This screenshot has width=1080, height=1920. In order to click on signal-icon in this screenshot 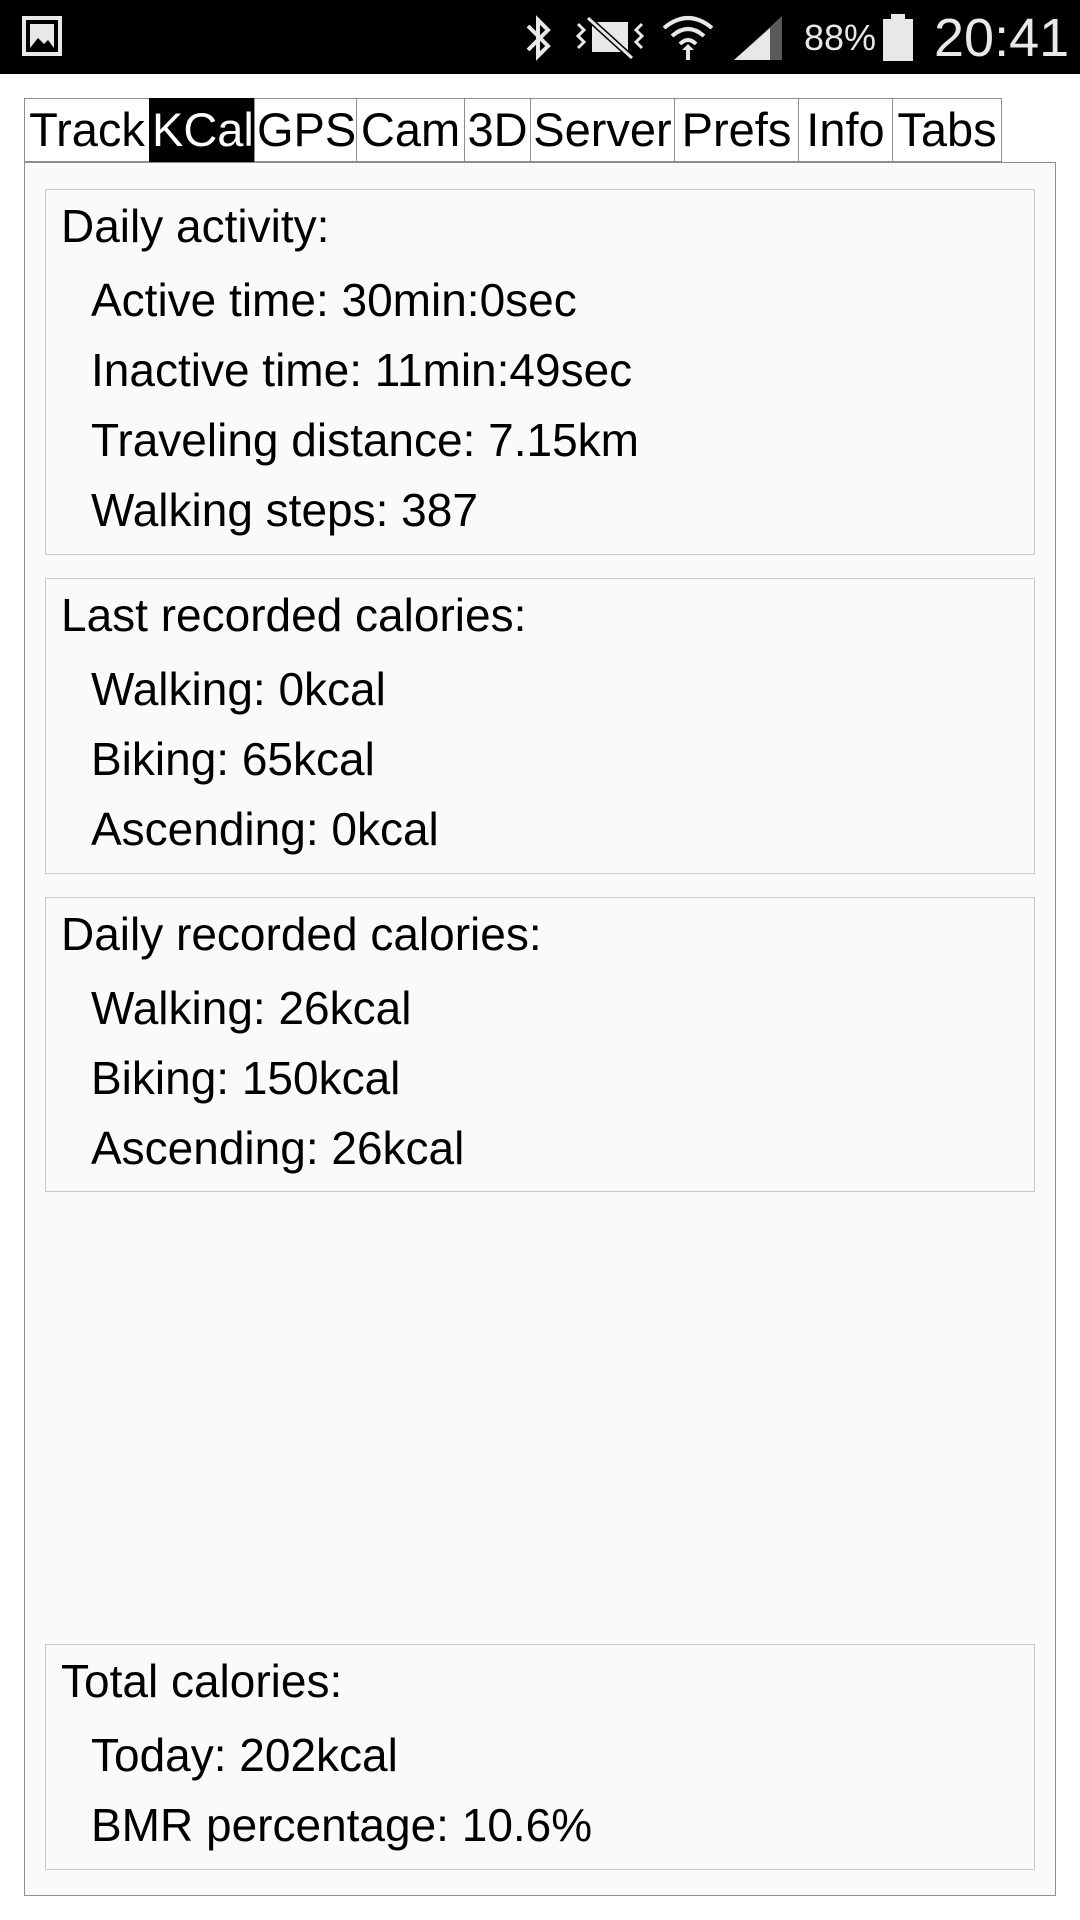, I will do `click(758, 38)`.